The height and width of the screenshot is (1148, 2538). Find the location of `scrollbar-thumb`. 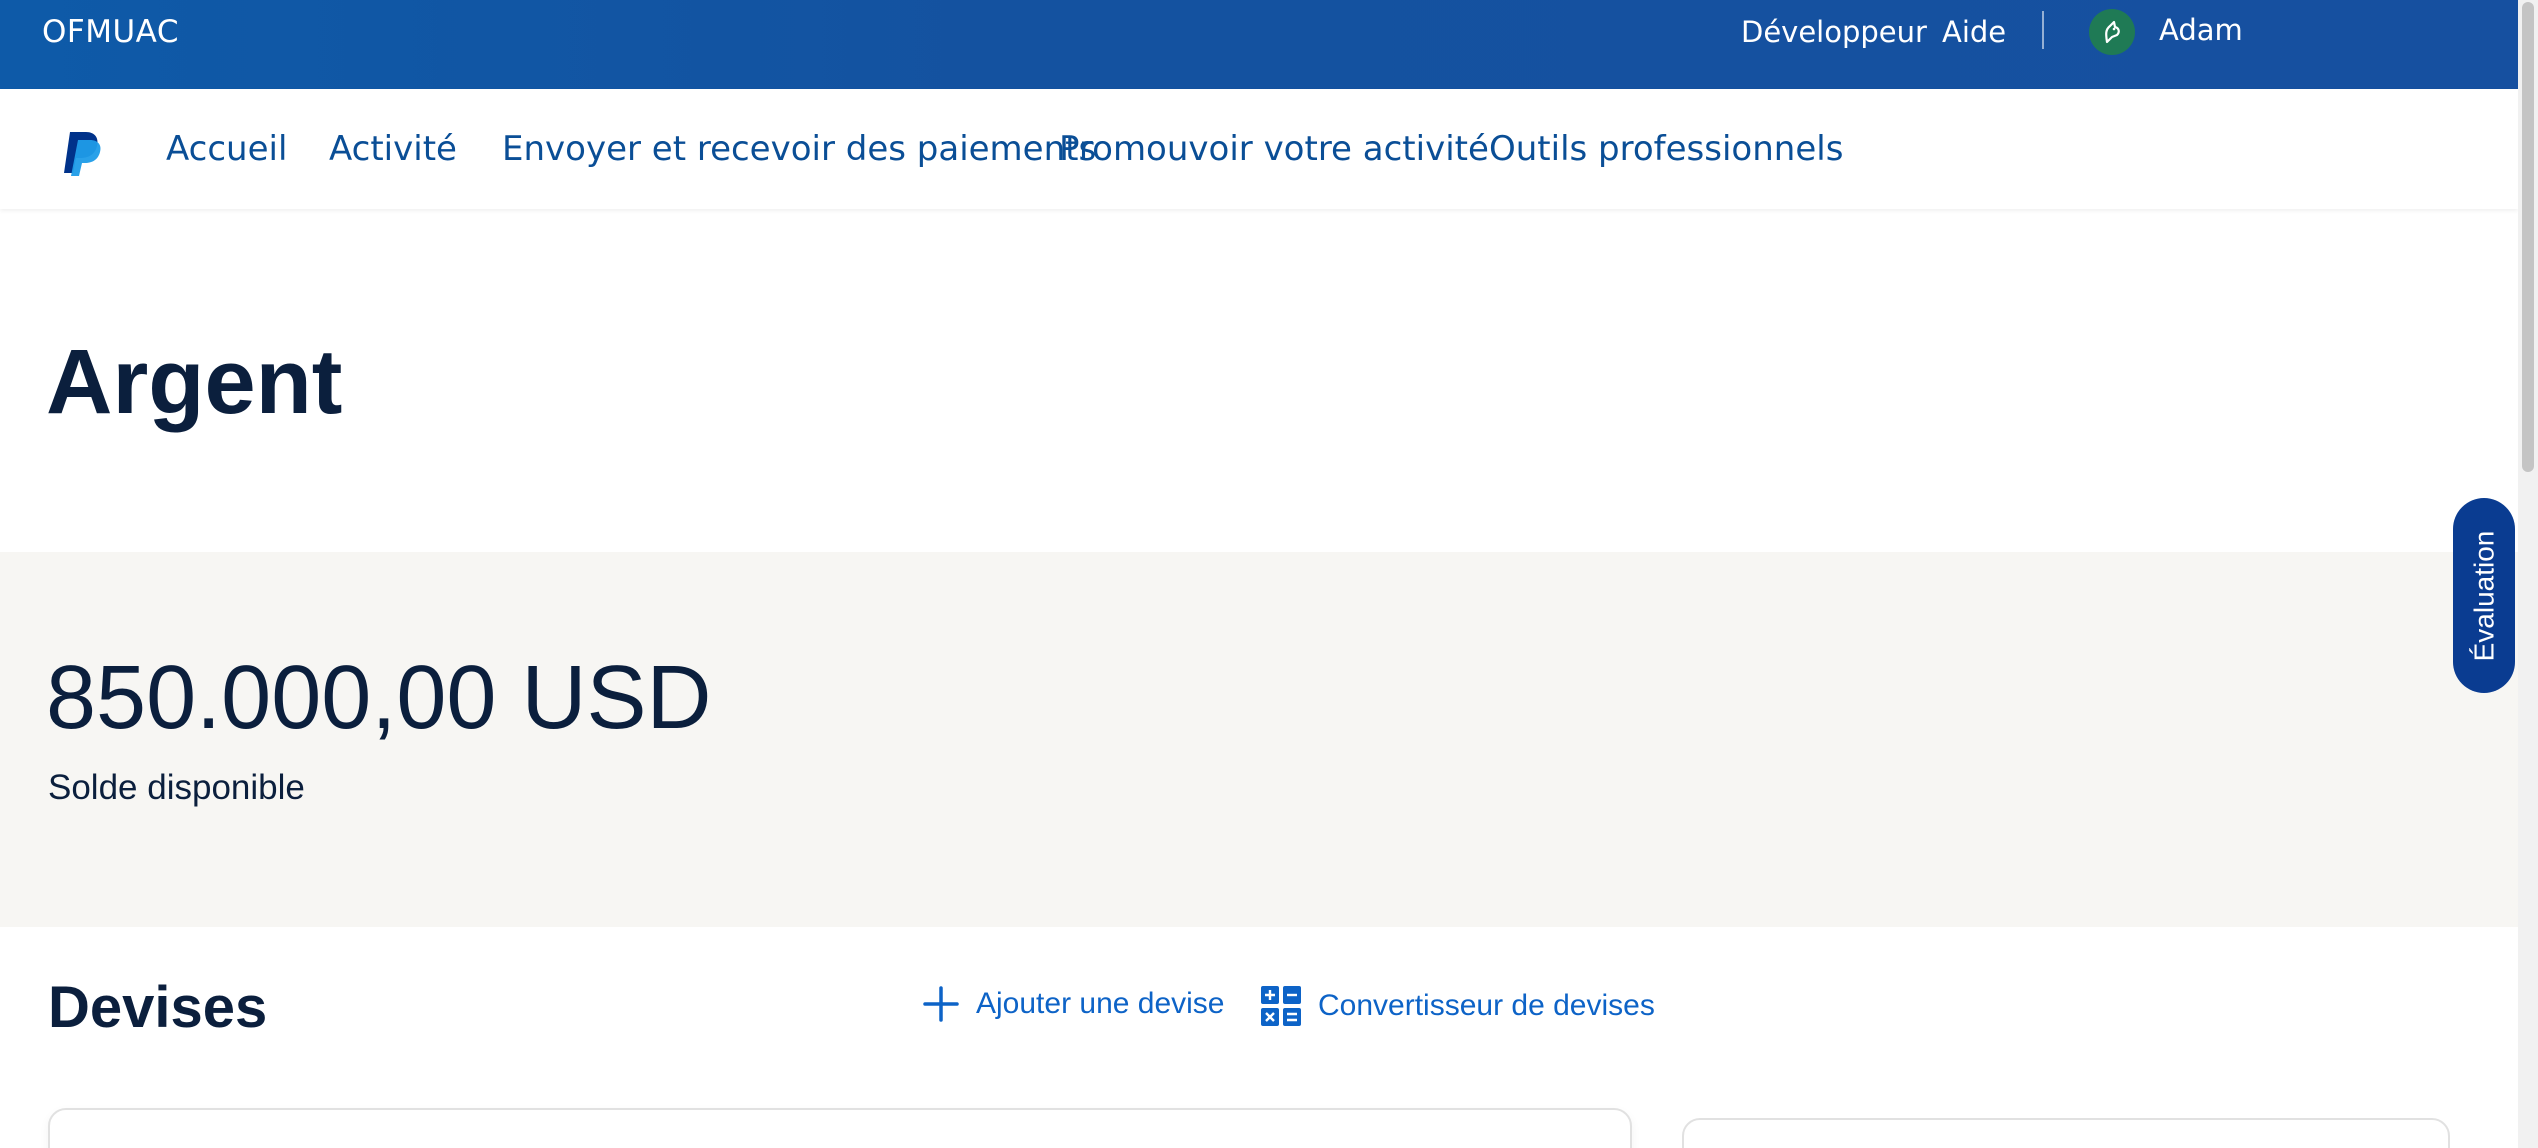

scrollbar-thumb is located at coordinates (2528, 237).